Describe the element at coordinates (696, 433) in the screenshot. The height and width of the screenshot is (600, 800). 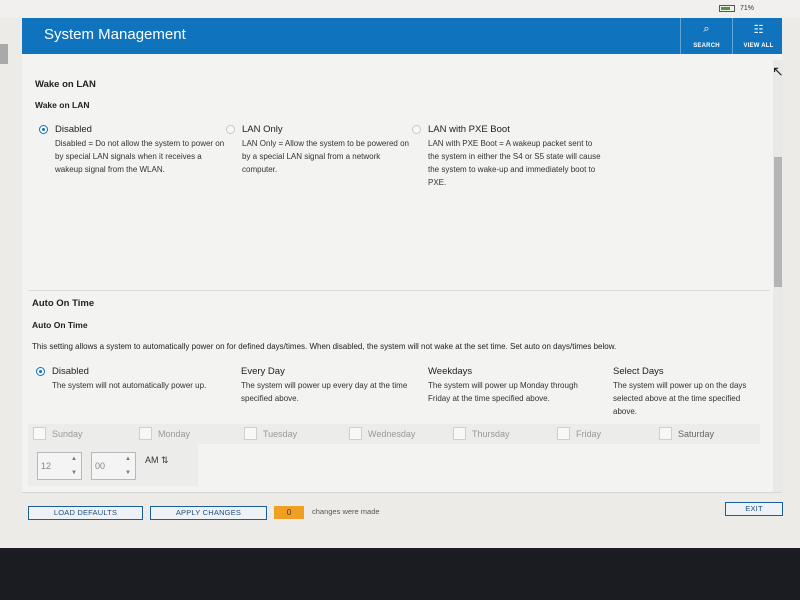
I see `day-label: Saturday` at that location.